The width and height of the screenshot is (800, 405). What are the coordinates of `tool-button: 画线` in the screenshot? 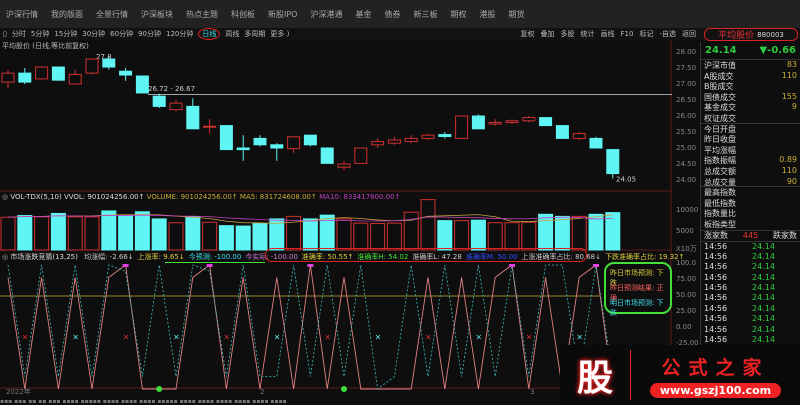 It's located at (608, 34).